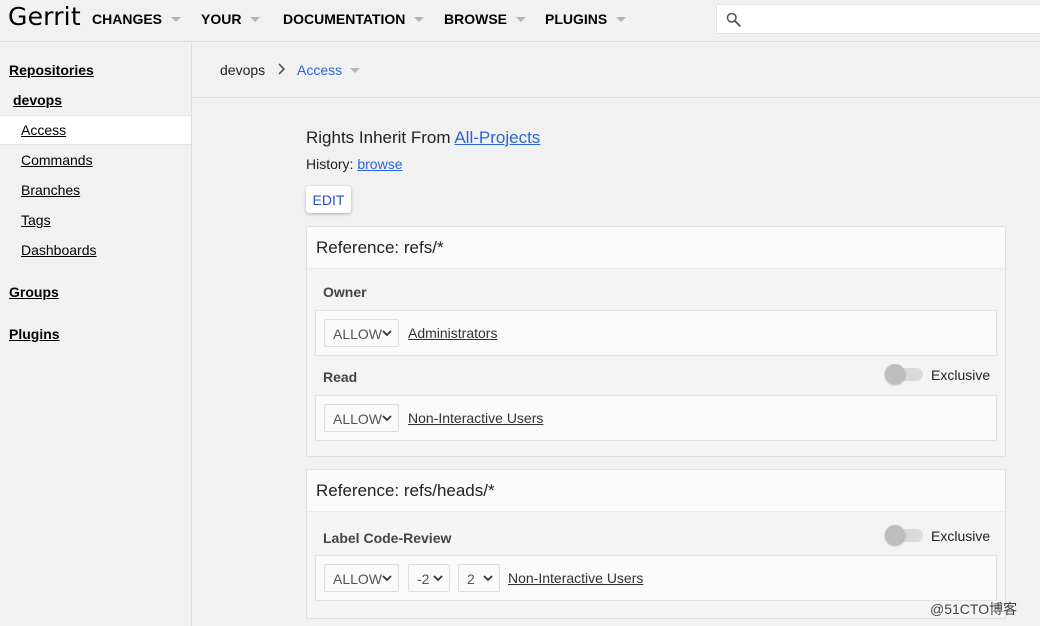  Describe the element at coordinates (479, 578) in the screenshot. I see `max-value-select: 2` at that location.